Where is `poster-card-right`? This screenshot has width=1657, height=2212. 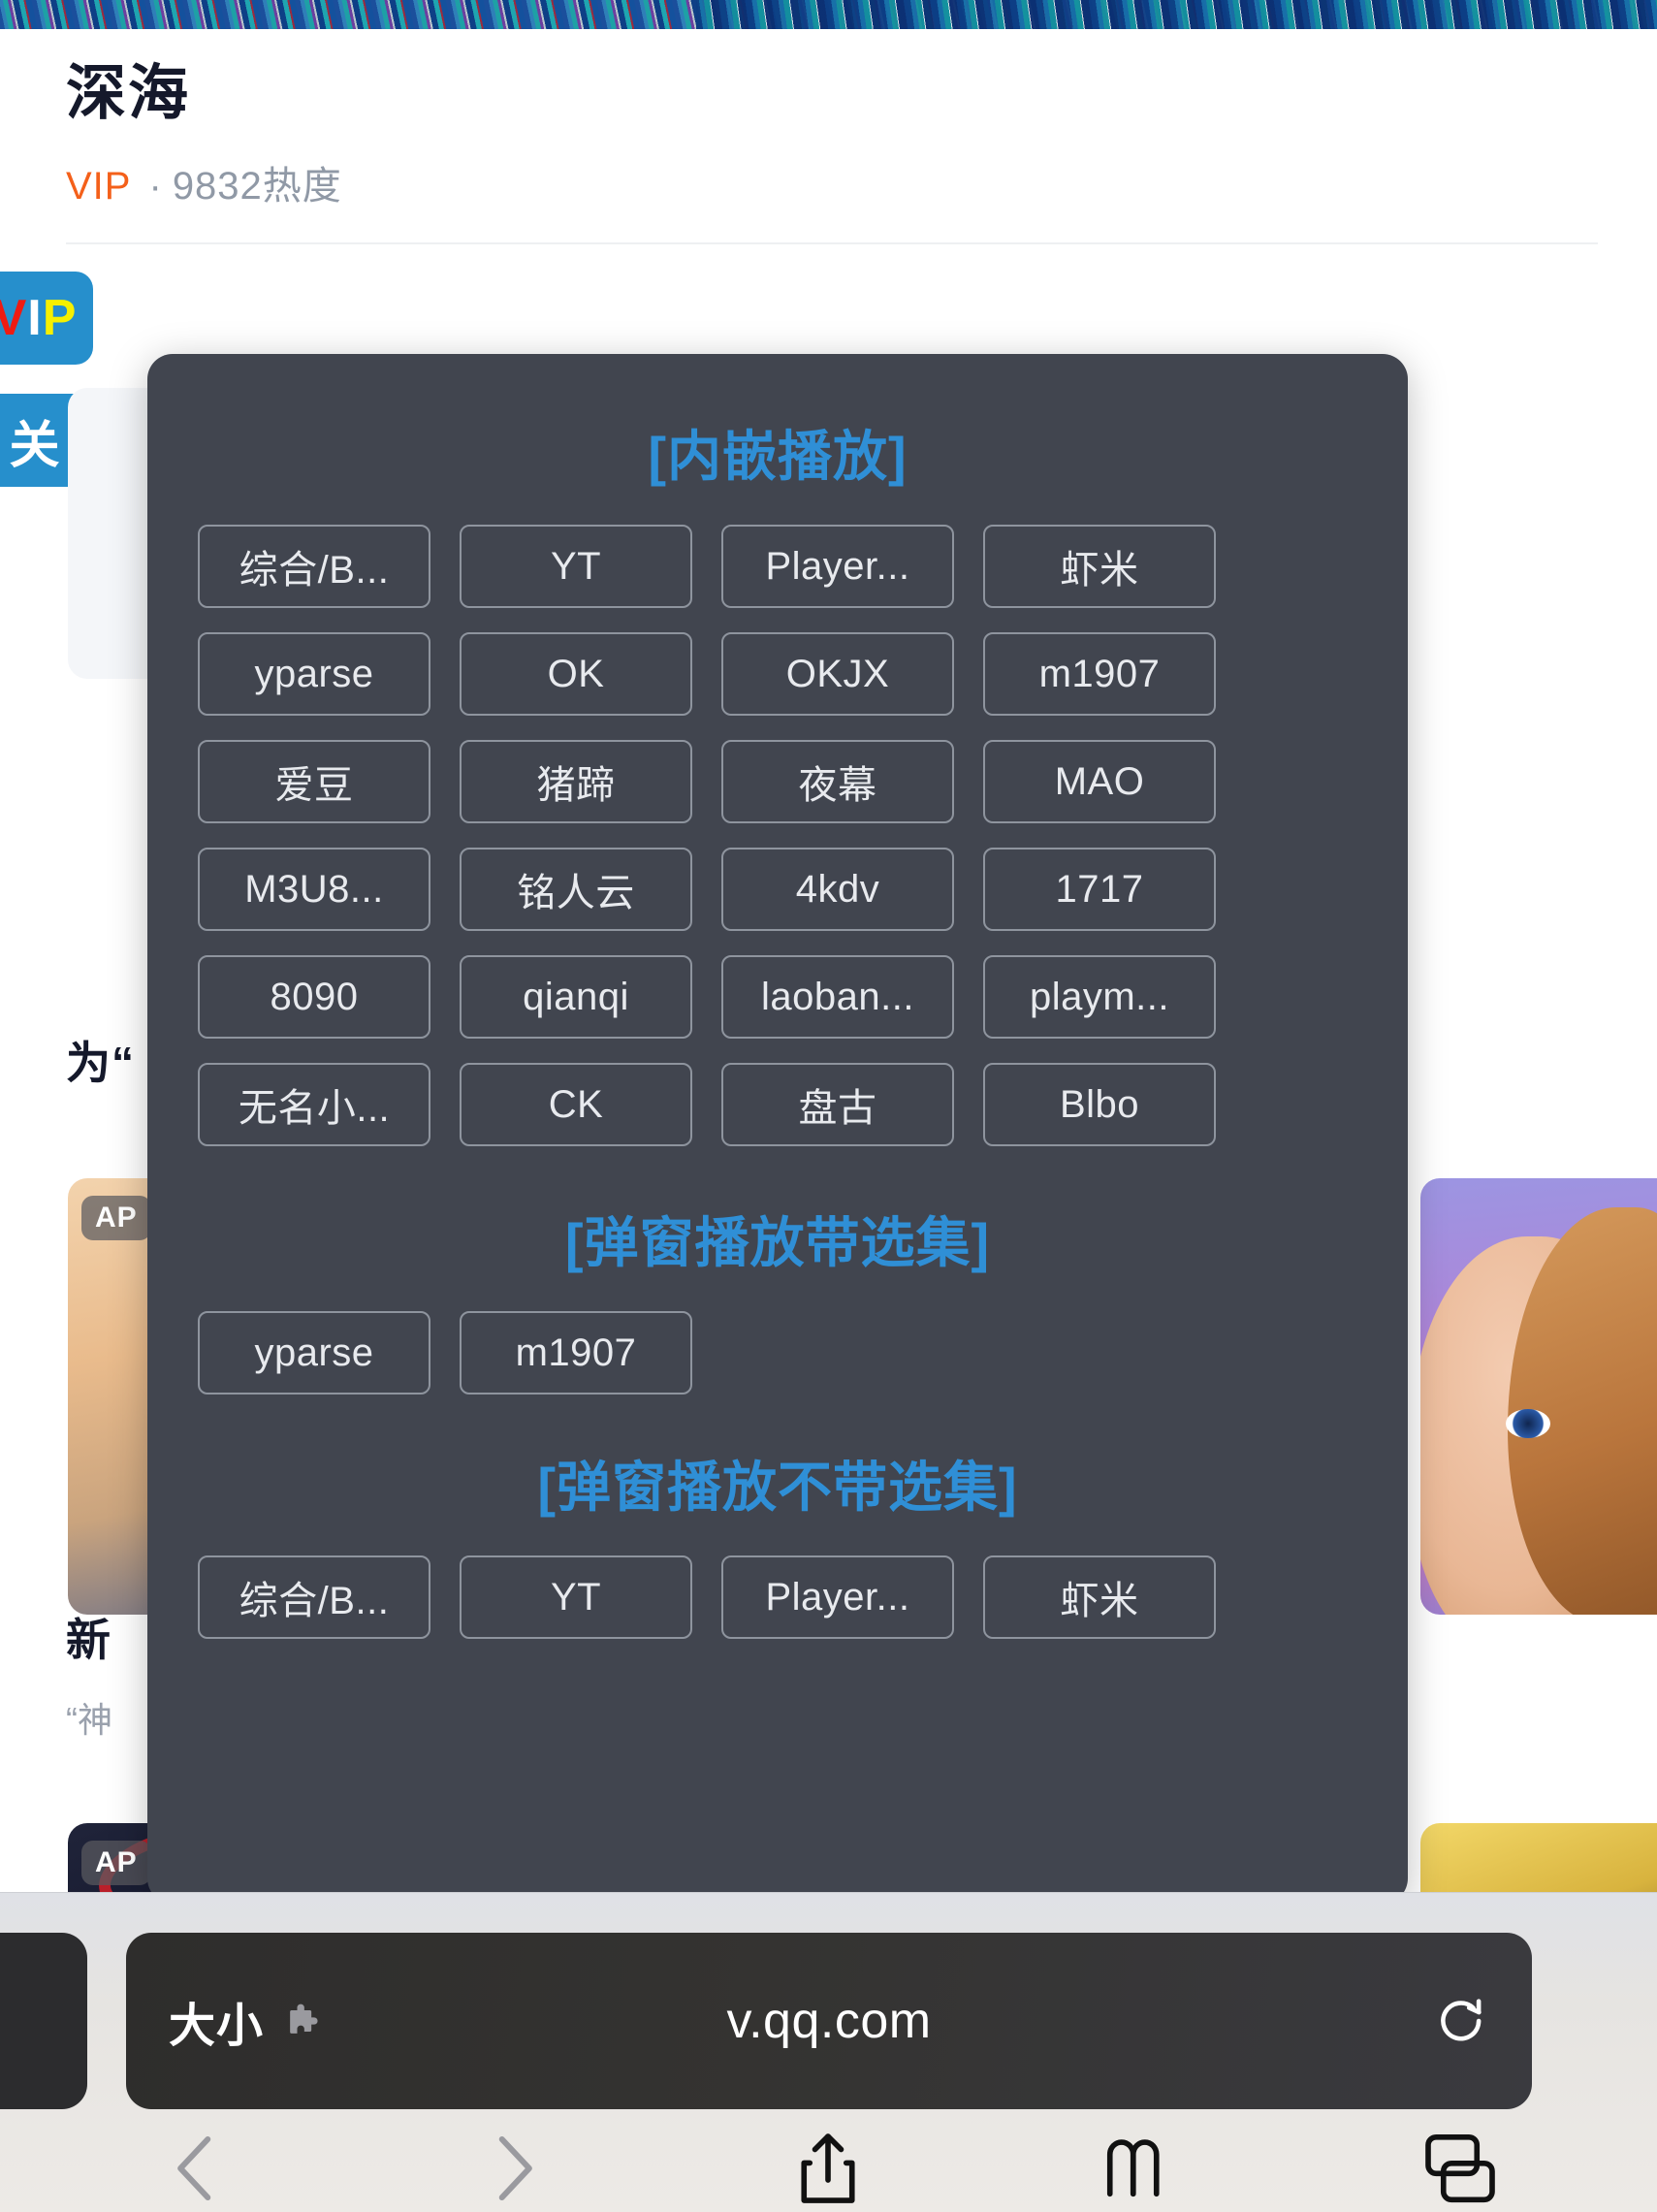 poster-card-right is located at coordinates (1538, 1396).